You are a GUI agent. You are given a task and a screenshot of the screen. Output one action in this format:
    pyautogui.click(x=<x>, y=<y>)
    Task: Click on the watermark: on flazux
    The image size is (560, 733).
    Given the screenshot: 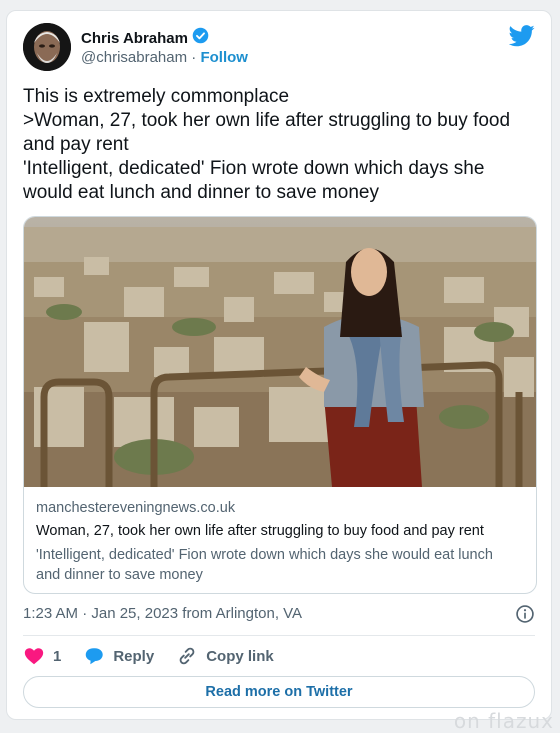 What is the action you would take?
    pyautogui.click(x=503, y=721)
    